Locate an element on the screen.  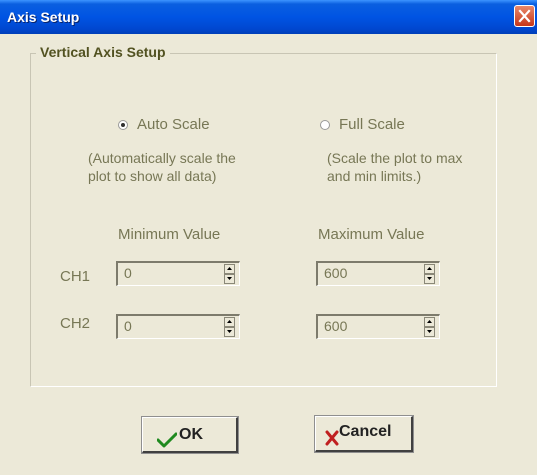
cancel-button-label: Cancel is located at coordinates (365, 431).